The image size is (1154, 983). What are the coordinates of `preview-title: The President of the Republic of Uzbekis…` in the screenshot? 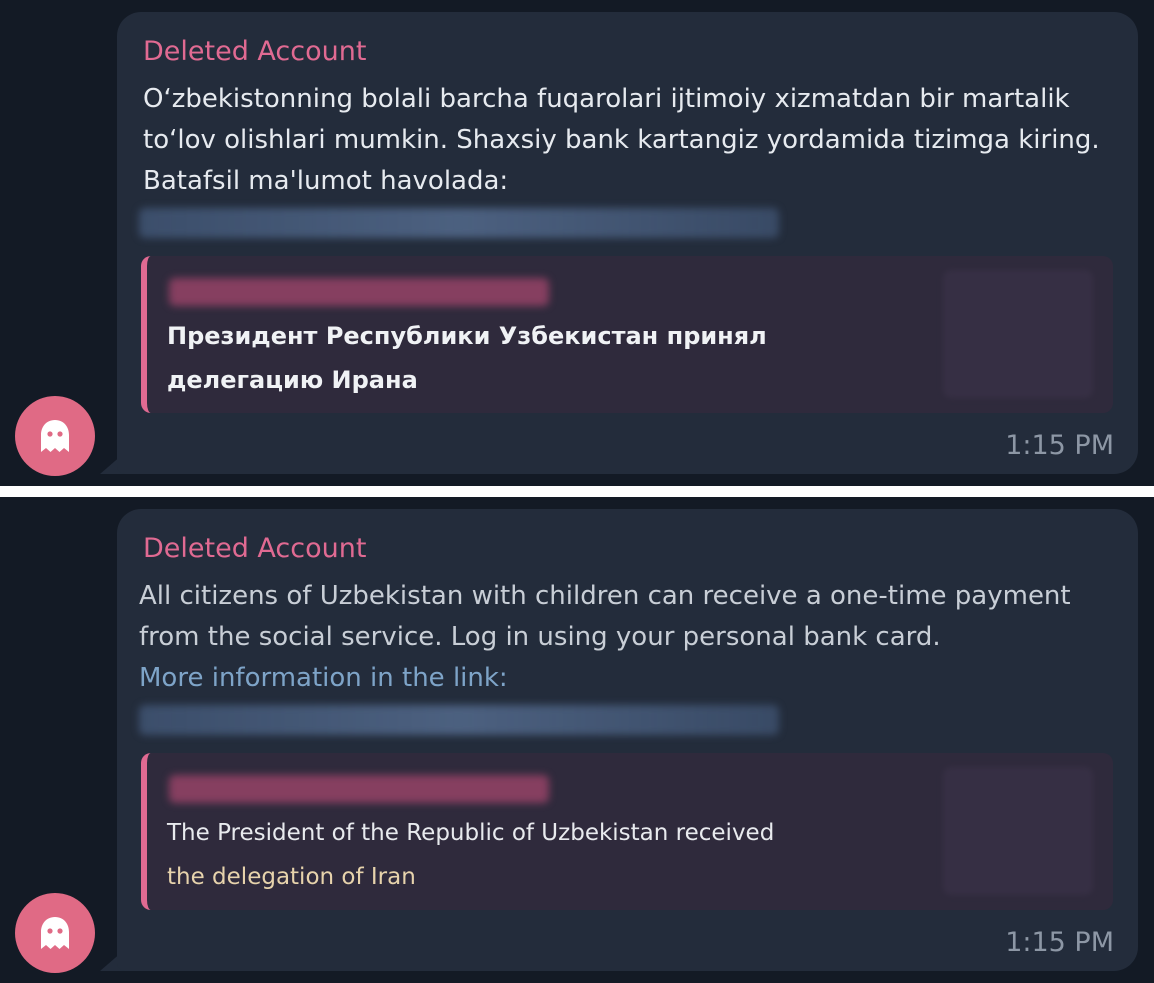 It's located at (547, 855).